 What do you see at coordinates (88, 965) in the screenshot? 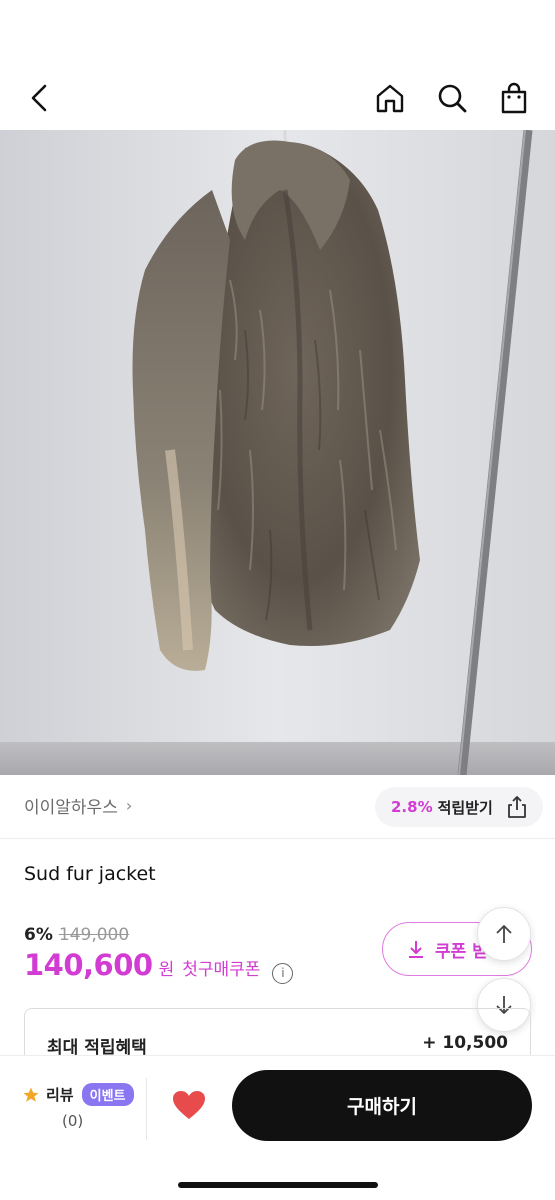
I see `sale-price: 140,600` at bounding box center [88, 965].